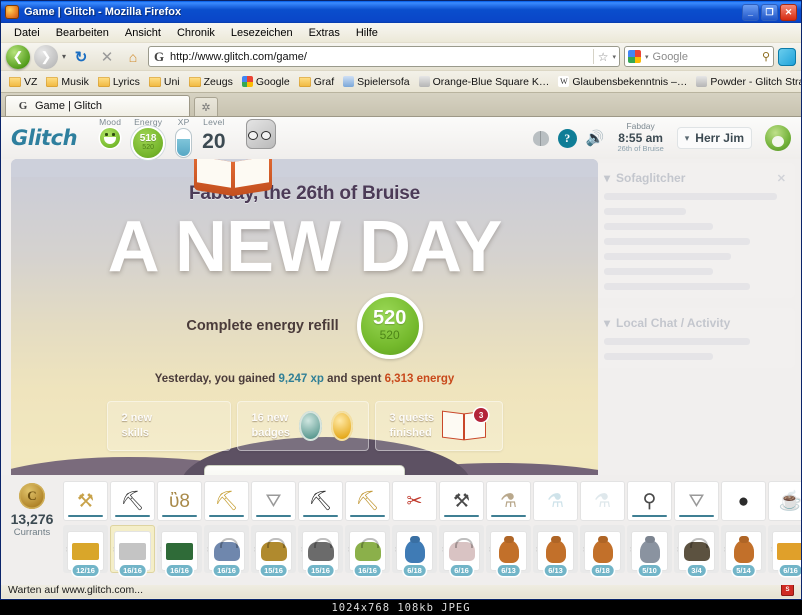 The width and height of the screenshot is (802, 615). What do you see at coordinates (304, 193) in the screenshot?
I see `new-day-subtitle: Fabday, the 26th of Bruise` at bounding box center [304, 193].